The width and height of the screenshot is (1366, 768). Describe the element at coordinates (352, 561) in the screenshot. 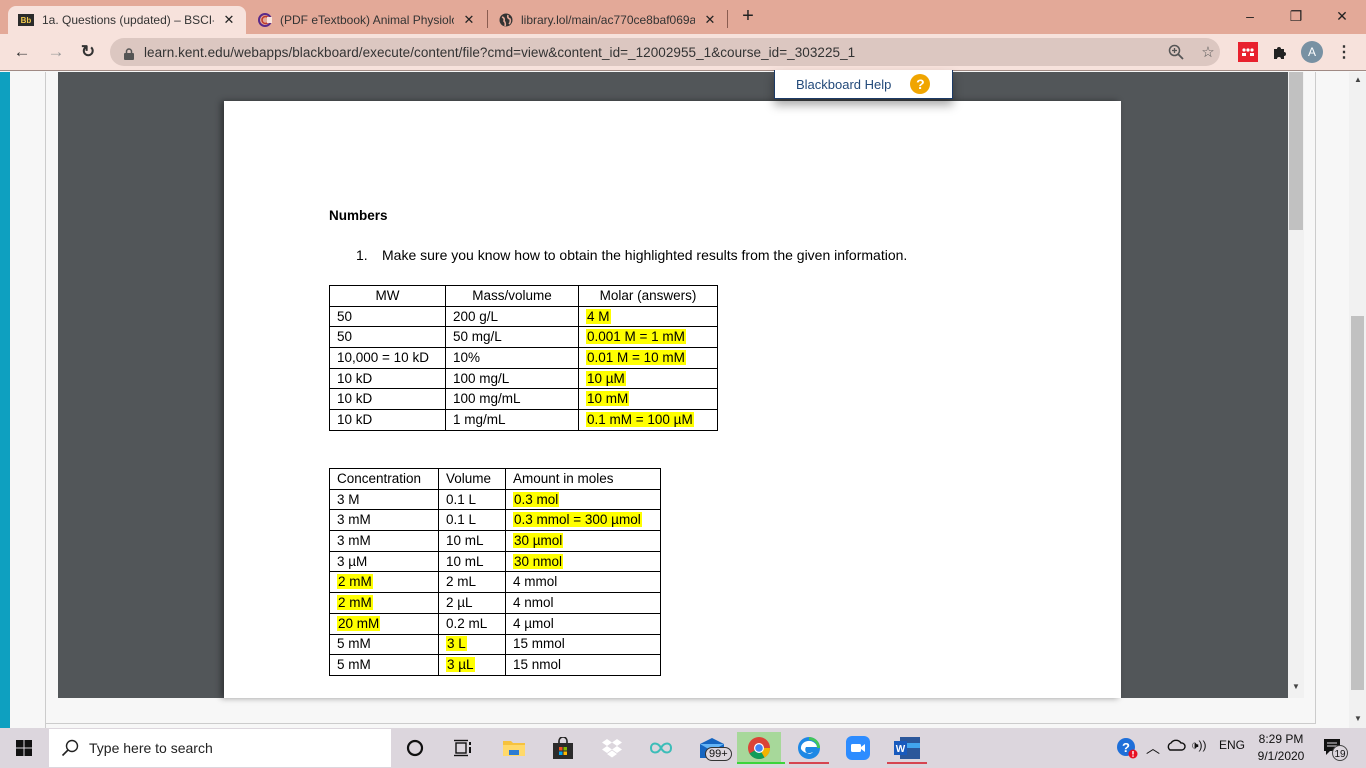

I see `cell-value: 3 µM` at that location.